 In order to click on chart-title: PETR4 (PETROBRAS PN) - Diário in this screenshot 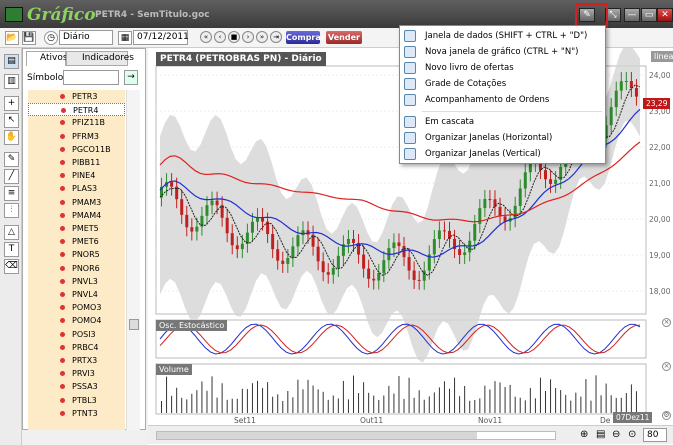, I will do `click(241, 59)`.